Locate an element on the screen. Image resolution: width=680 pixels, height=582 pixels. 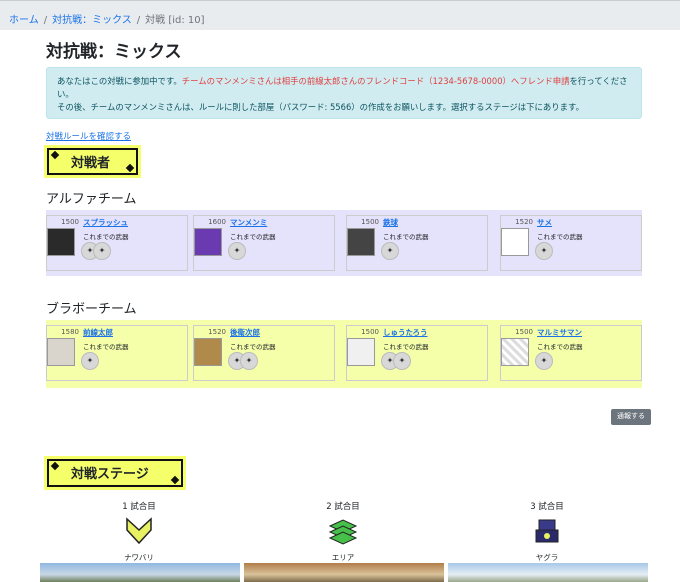
alert-text: あなたはこの対戦に参加中です。 is located at coordinates (119, 81).